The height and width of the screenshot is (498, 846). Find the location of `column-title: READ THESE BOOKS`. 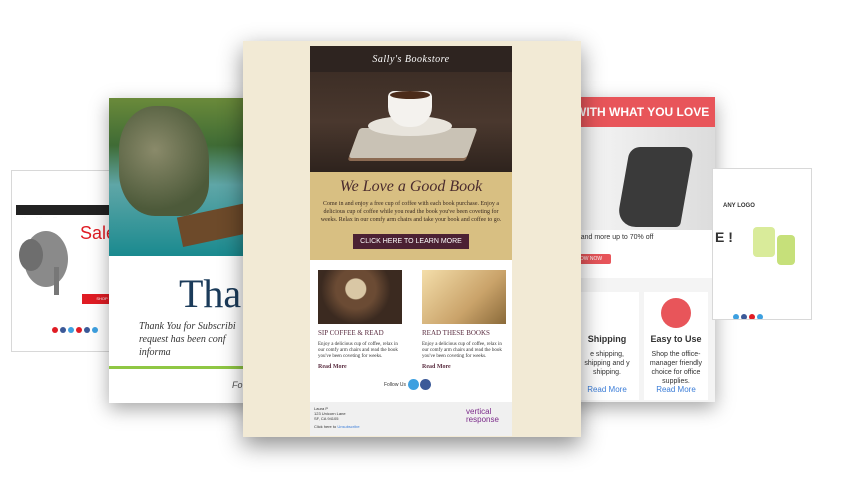

column-title: READ THESE BOOKS is located at coordinates (456, 333).